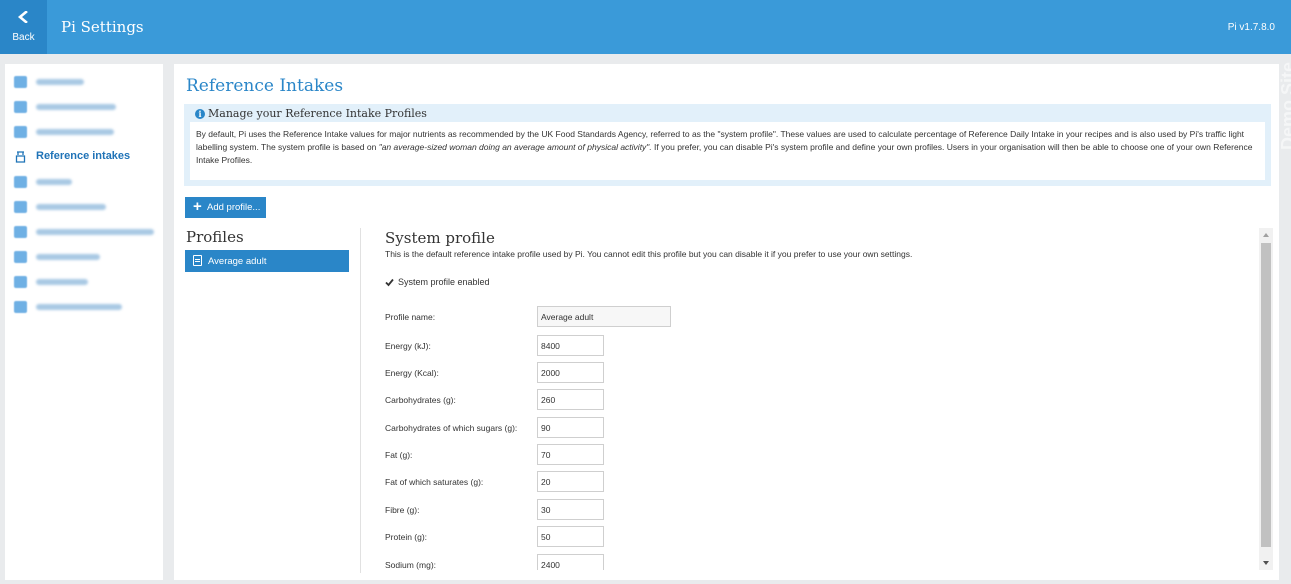 The width and height of the screenshot is (1291, 584). What do you see at coordinates (399, 455) in the screenshot?
I see `fat-label: Fat (g):` at bounding box center [399, 455].